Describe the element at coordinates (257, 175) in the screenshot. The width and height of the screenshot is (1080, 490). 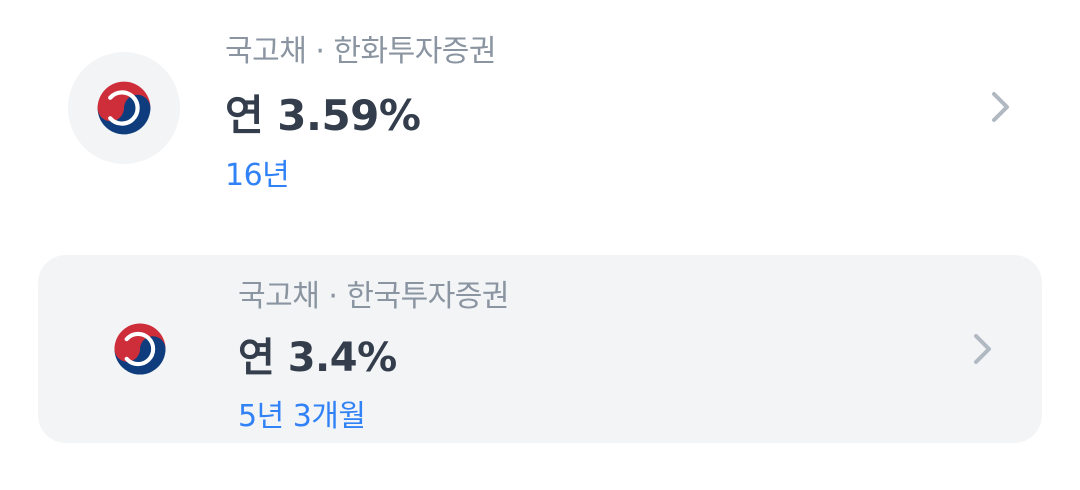
I see `bond-term: 16년` at that location.